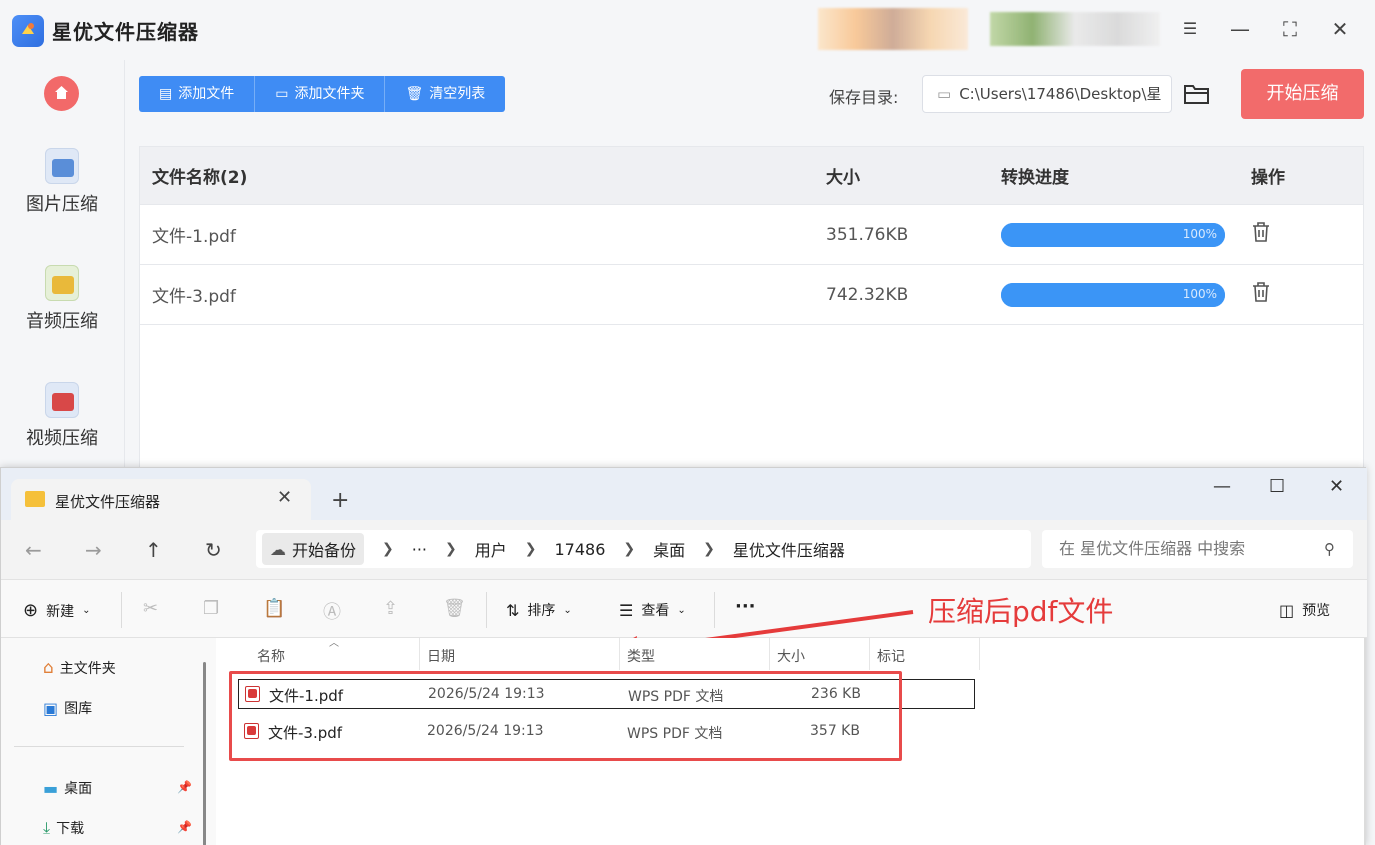  Describe the element at coordinates (580, 549) in the screenshot. I see `crumb-user: 17486` at that location.